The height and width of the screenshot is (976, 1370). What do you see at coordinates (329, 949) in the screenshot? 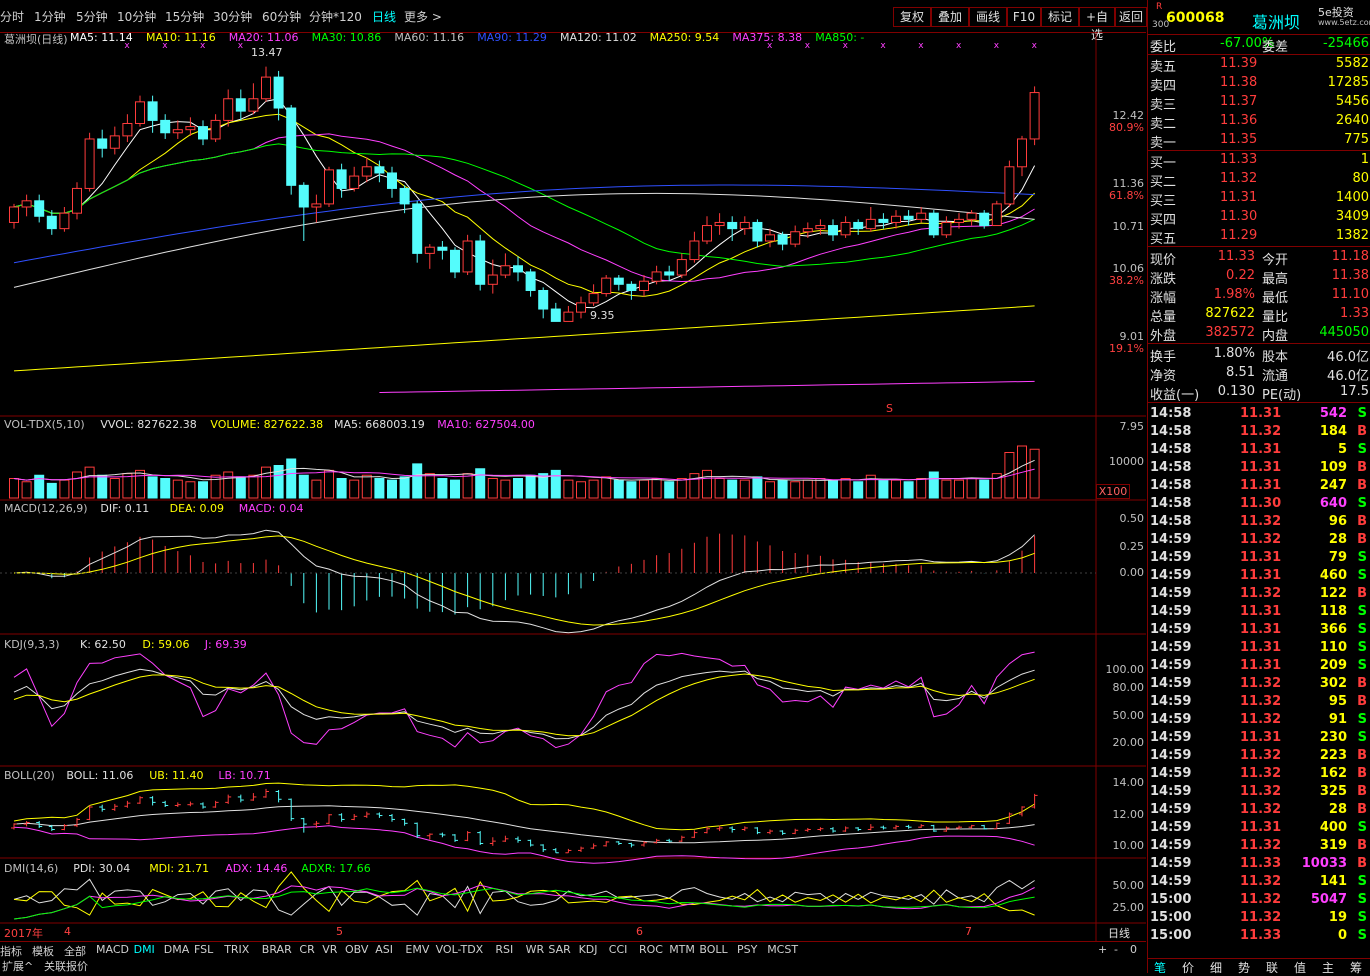
I see `indicator-tab: VR` at bounding box center [329, 949].